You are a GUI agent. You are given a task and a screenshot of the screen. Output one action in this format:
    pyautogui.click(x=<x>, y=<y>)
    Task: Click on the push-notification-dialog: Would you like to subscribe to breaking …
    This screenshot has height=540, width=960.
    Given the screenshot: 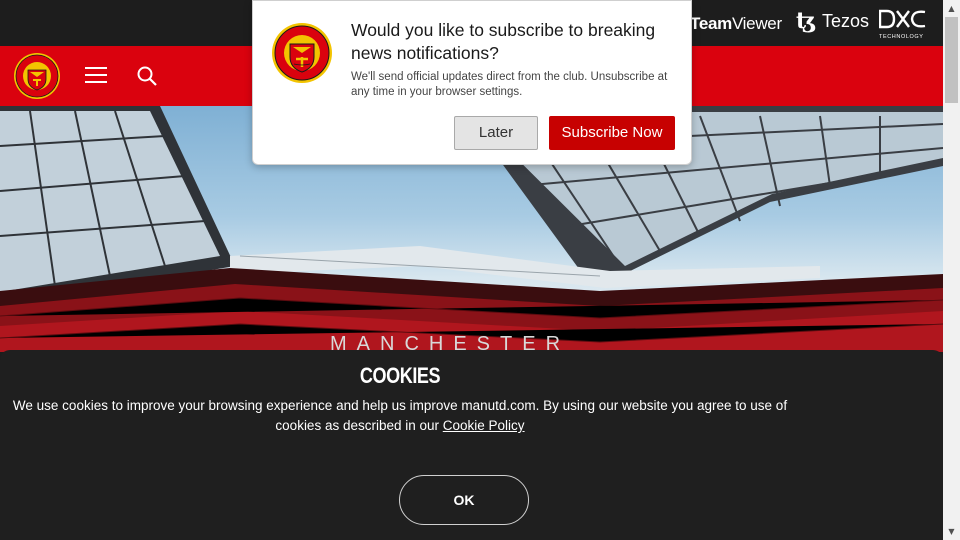 What is the action you would take?
    pyautogui.click(x=472, y=82)
    